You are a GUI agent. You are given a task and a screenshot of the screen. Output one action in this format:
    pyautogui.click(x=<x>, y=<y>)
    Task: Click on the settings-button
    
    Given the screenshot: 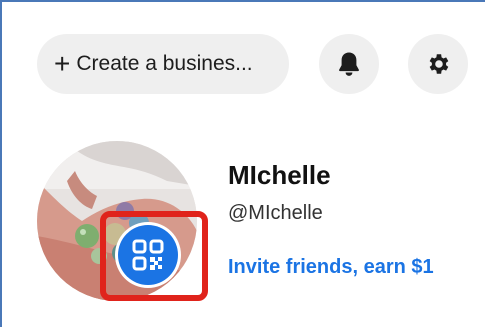 What is the action you would take?
    pyautogui.click(x=438, y=64)
    